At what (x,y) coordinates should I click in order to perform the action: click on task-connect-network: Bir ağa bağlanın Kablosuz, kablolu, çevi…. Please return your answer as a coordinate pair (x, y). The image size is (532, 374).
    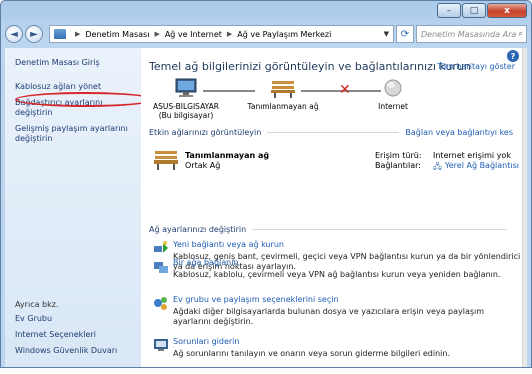
    Looking at the image, I should click on (347, 269).